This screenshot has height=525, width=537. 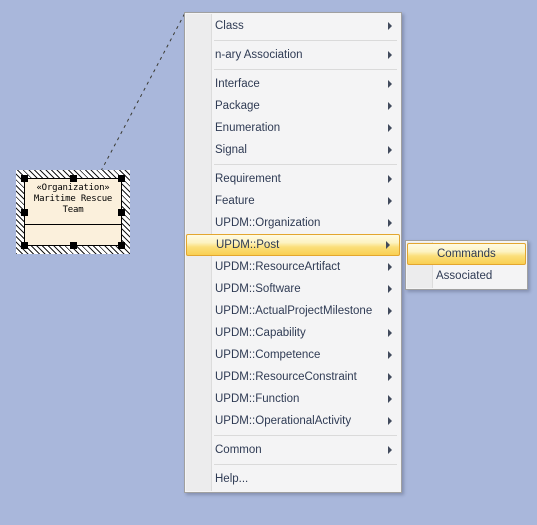 What do you see at coordinates (73, 178) in the screenshot?
I see `resize-handle-n` at bounding box center [73, 178].